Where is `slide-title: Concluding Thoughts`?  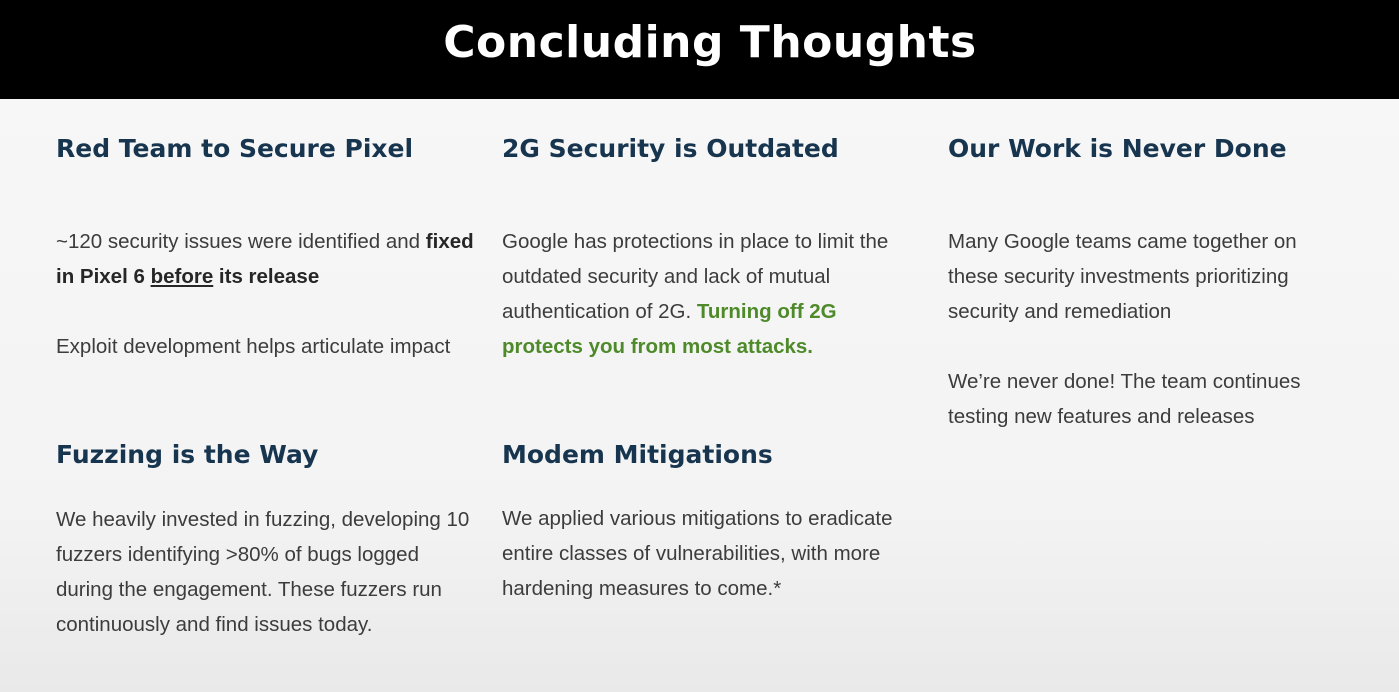
slide-title: Concluding Thoughts is located at coordinates (710, 42).